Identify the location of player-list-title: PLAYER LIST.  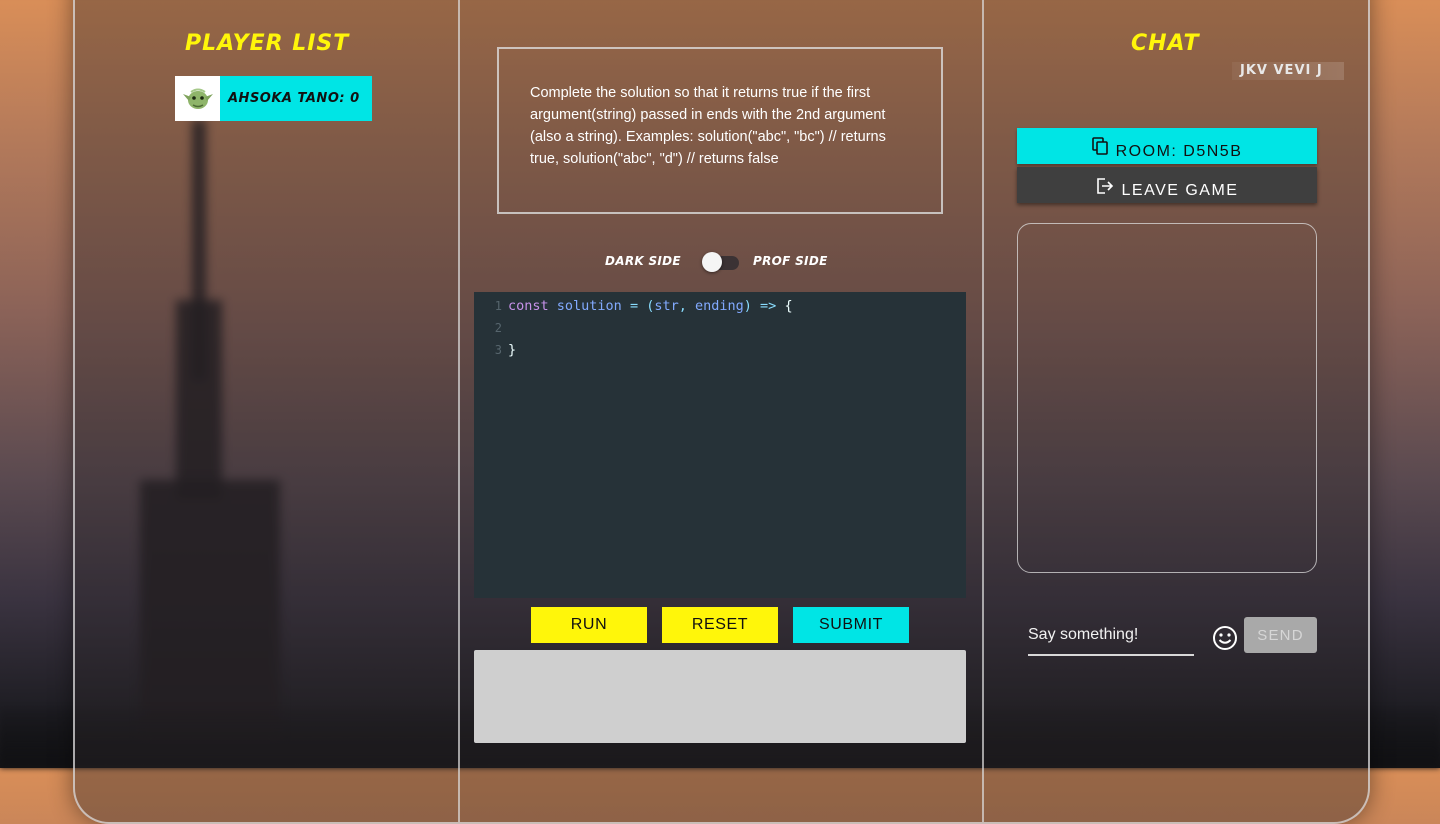
(267, 43).